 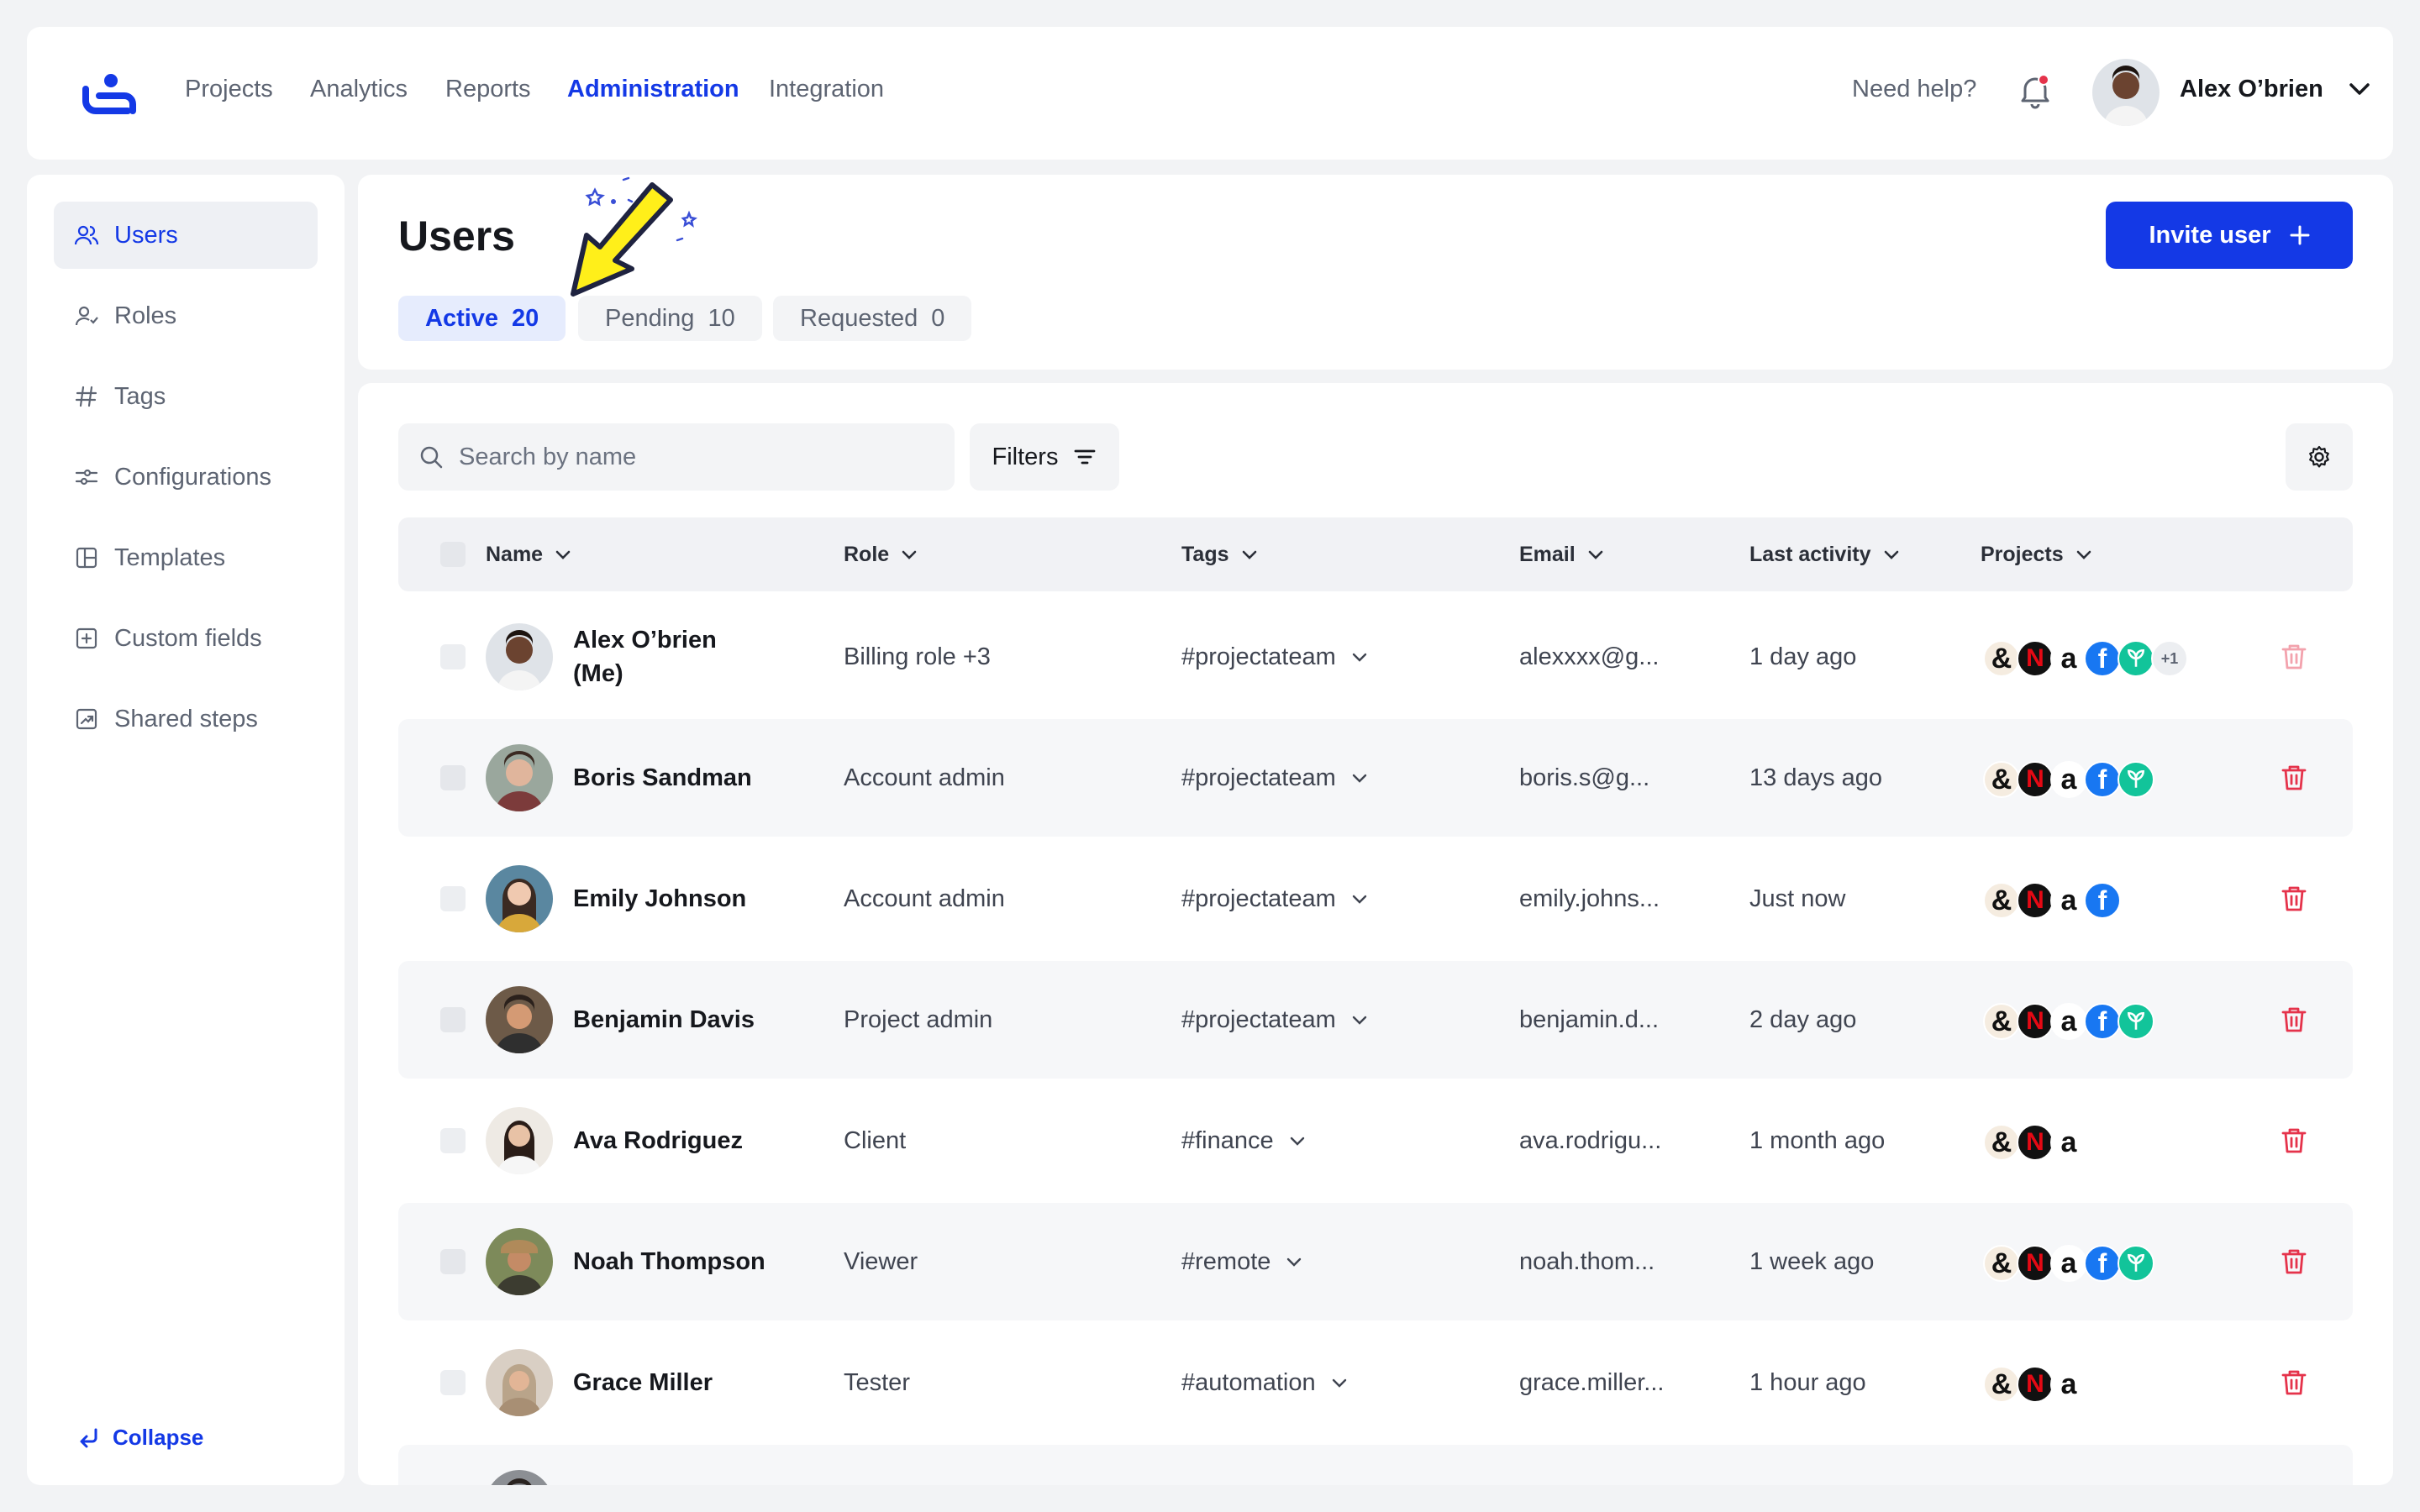 I want to click on table-row, so click(x=1376, y=1465).